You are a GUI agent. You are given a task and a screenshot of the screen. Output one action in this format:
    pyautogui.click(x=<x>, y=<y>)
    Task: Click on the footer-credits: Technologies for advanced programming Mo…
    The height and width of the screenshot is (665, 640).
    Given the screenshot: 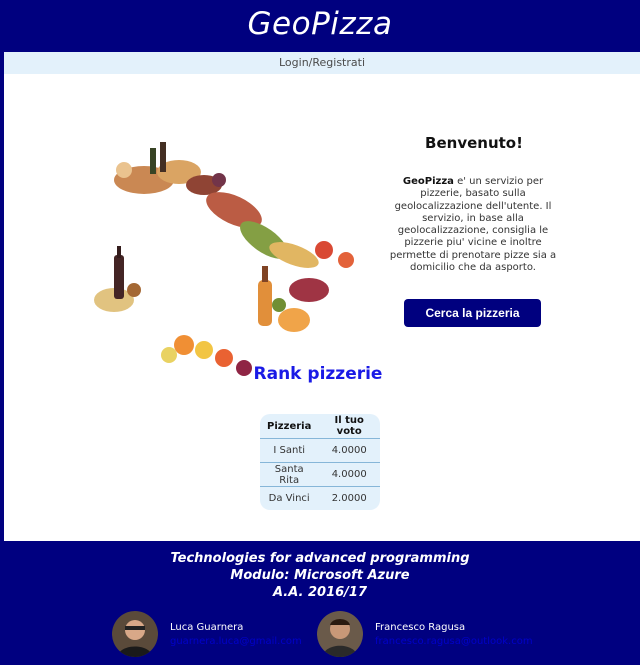 What is the action you would take?
    pyautogui.click(x=320, y=575)
    